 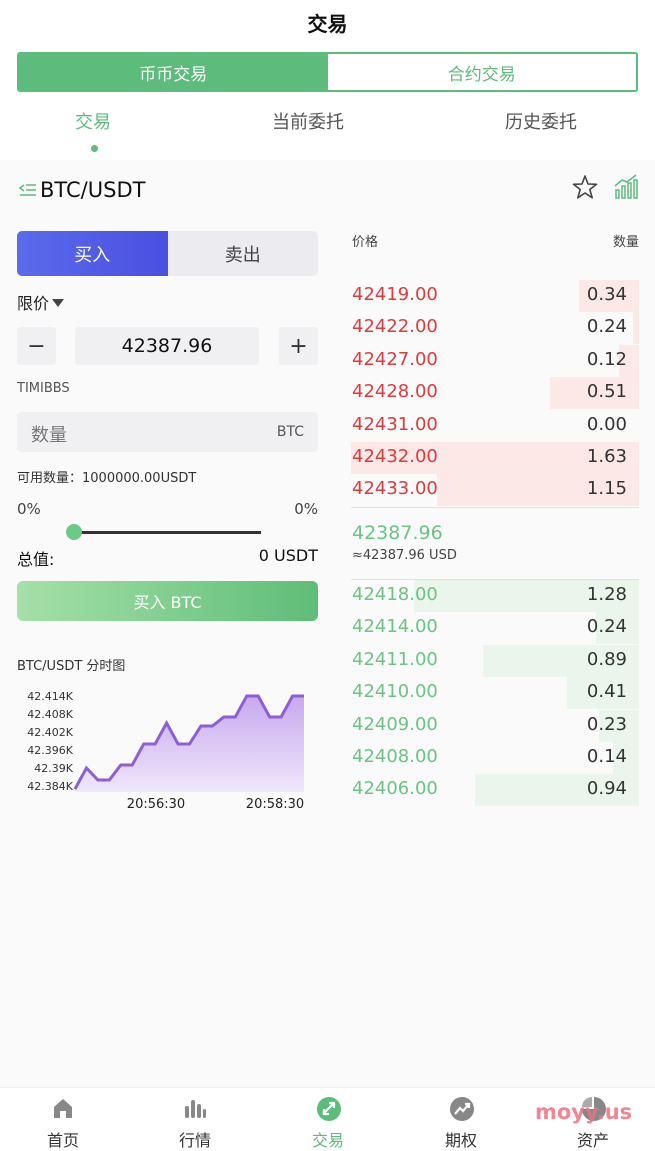 What do you see at coordinates (495, 490) in the screenshot?
I see `ask-order-row: 42433.00 1.15` at bounding box center [495, 490].